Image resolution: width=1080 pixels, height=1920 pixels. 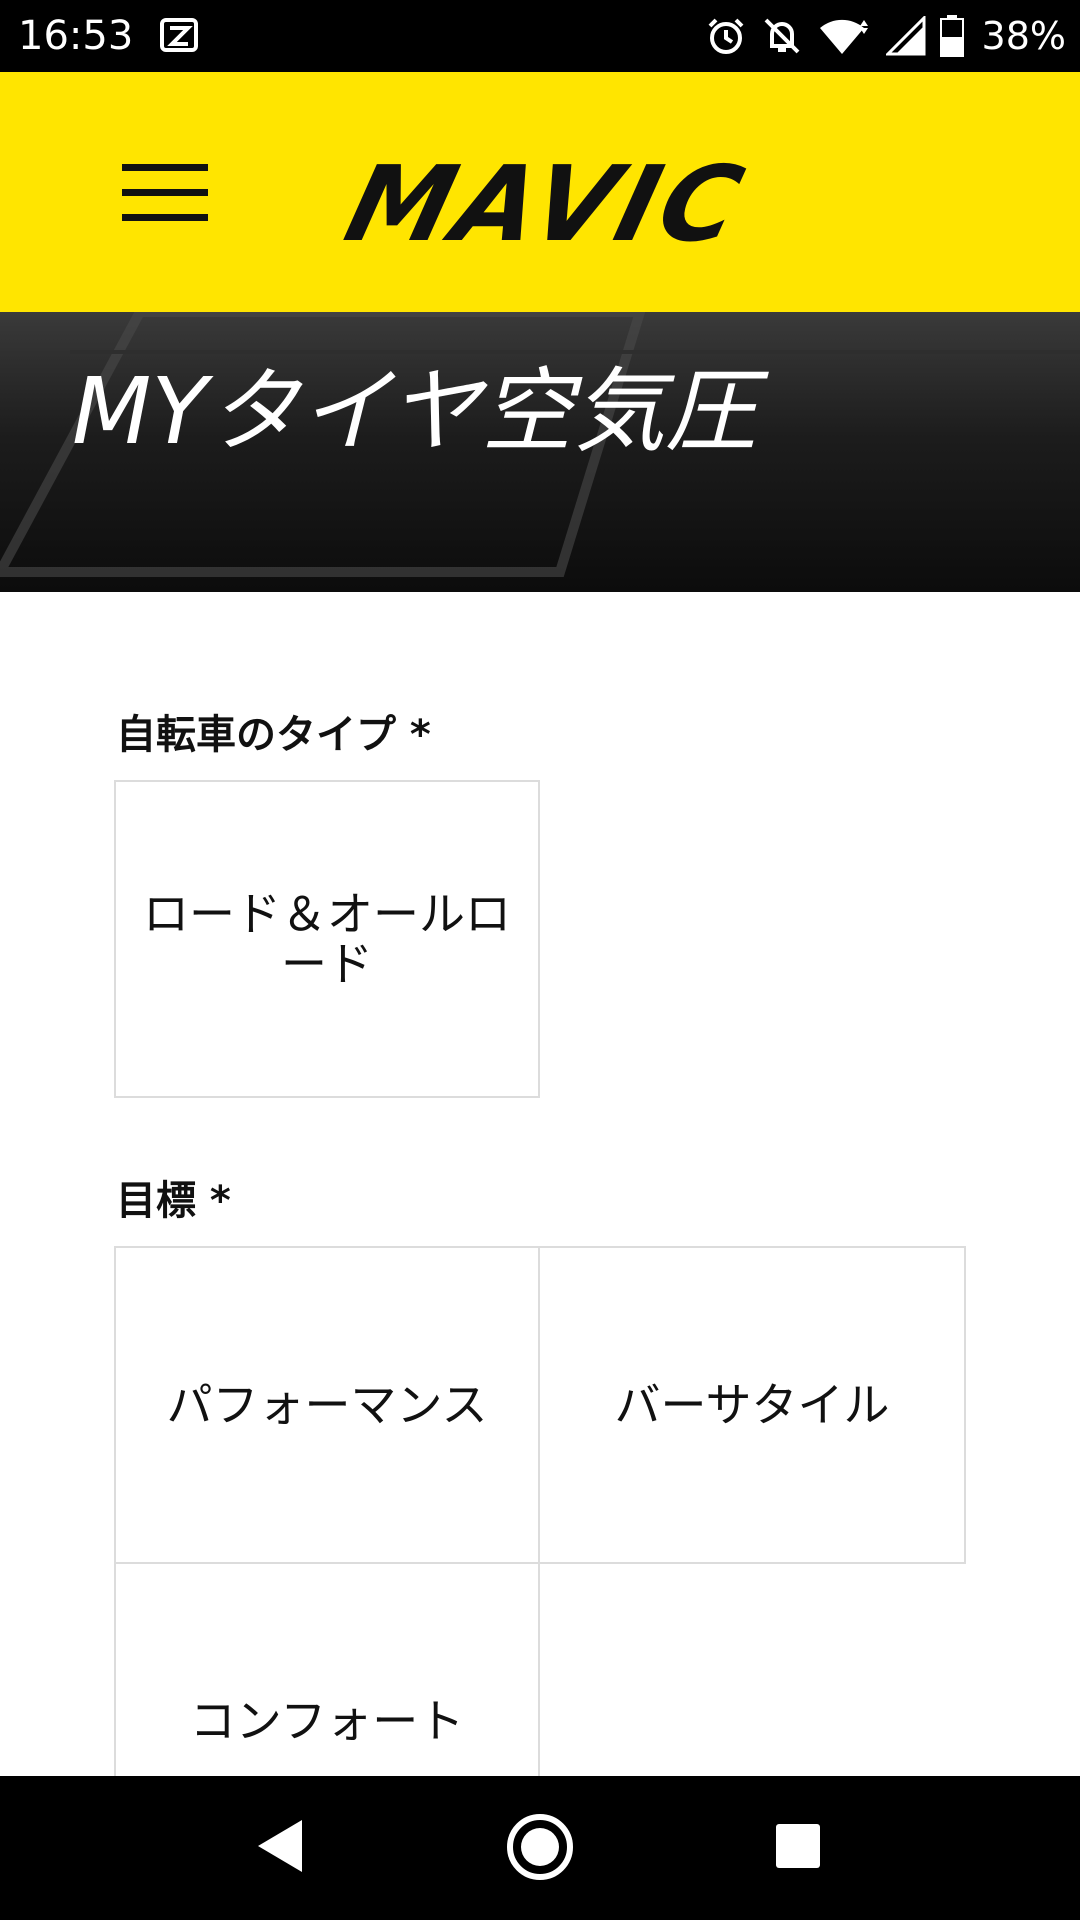 I want to click on battery-level: 38%, so click(x=1023, y=36).